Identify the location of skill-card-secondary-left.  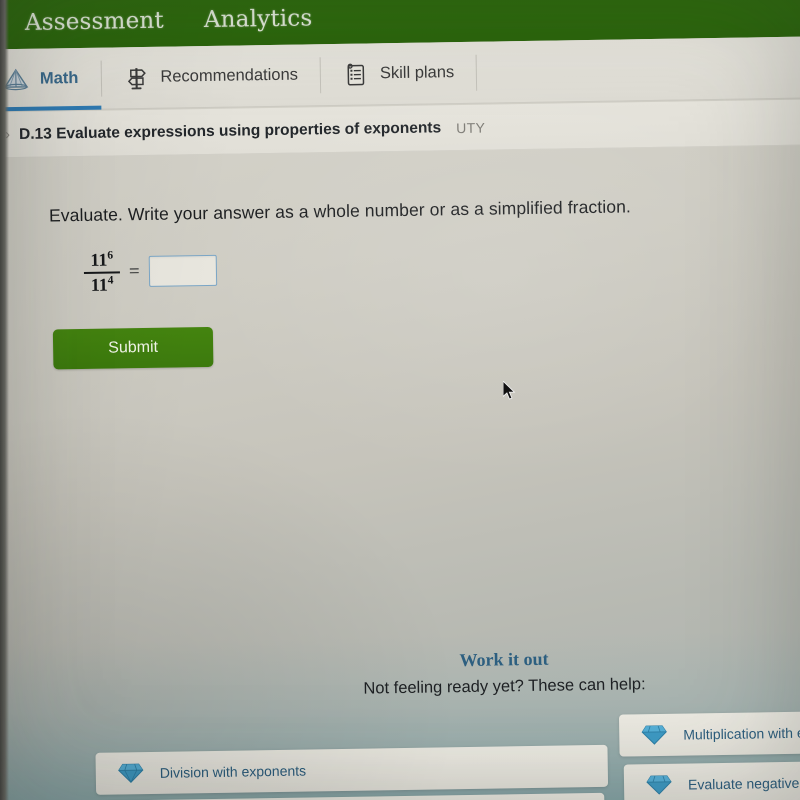
(354, 796).